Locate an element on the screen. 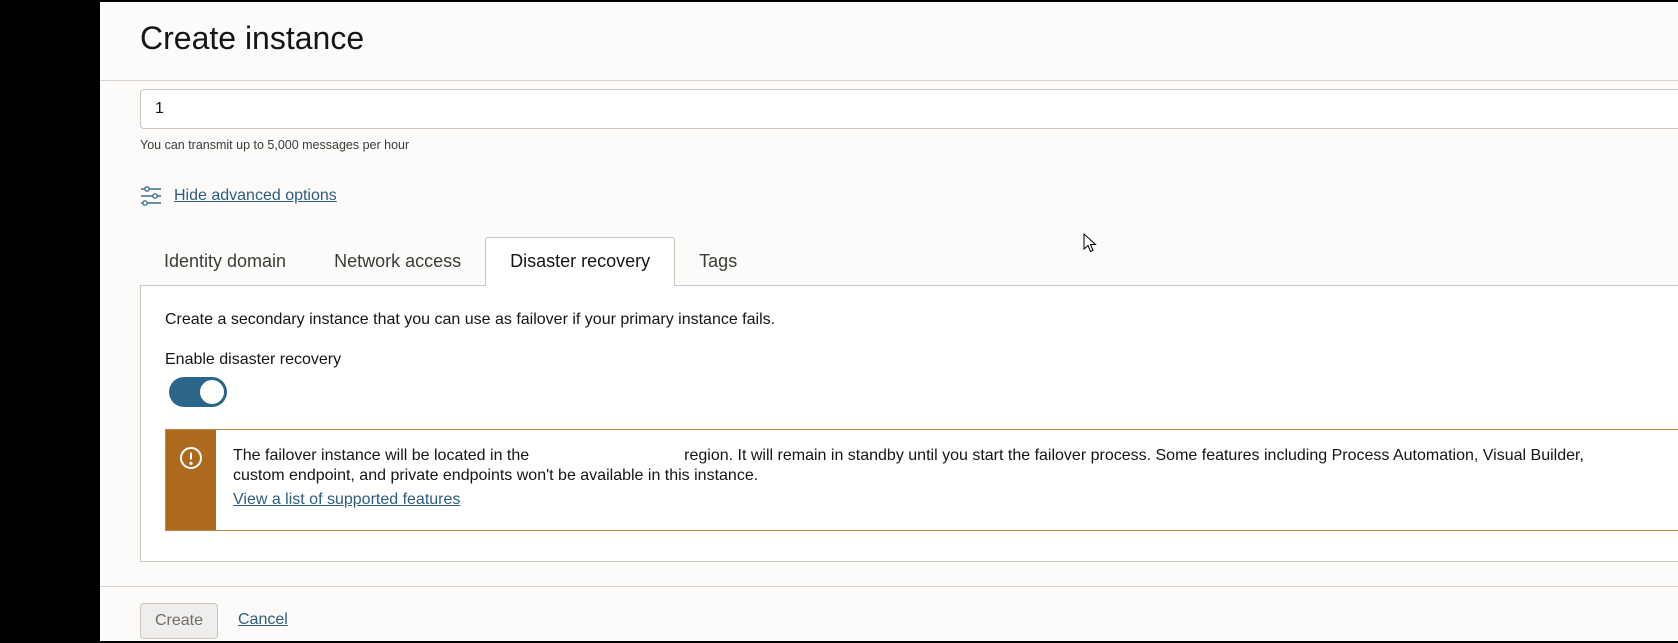 The width and height of the screenshot is (1678, 643). toggle-knob is located at coordinates (212, 392).